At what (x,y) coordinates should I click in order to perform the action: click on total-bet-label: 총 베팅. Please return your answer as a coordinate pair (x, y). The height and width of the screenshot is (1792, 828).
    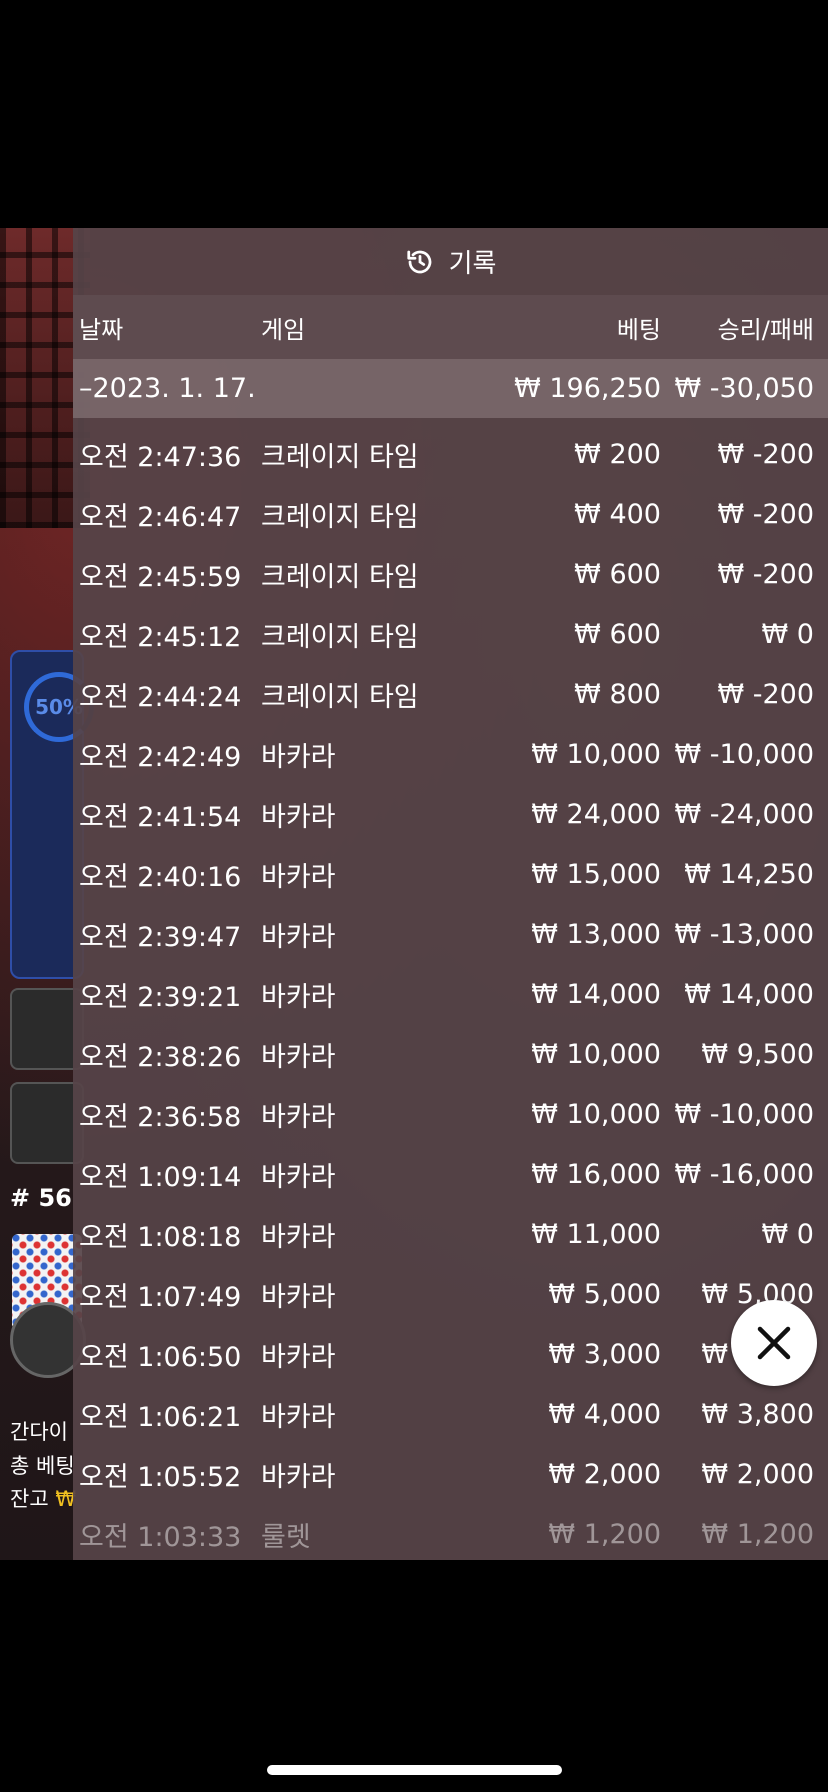
    Looking at the image, I should click on (42, 1466).